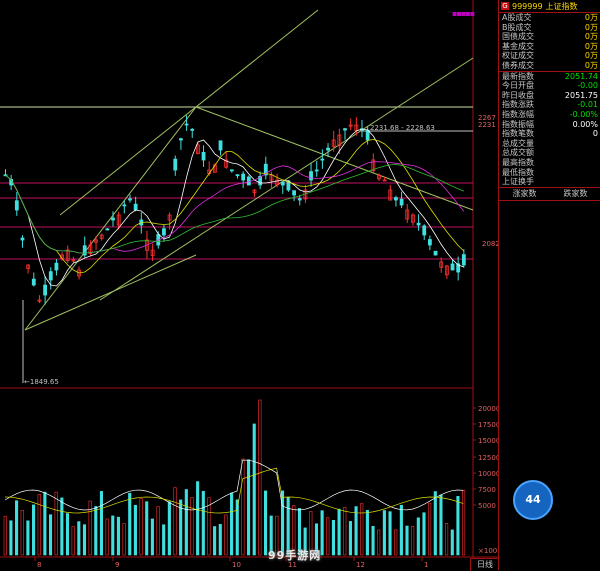  I want to click on index-value: -0.00, so click(587, 86).